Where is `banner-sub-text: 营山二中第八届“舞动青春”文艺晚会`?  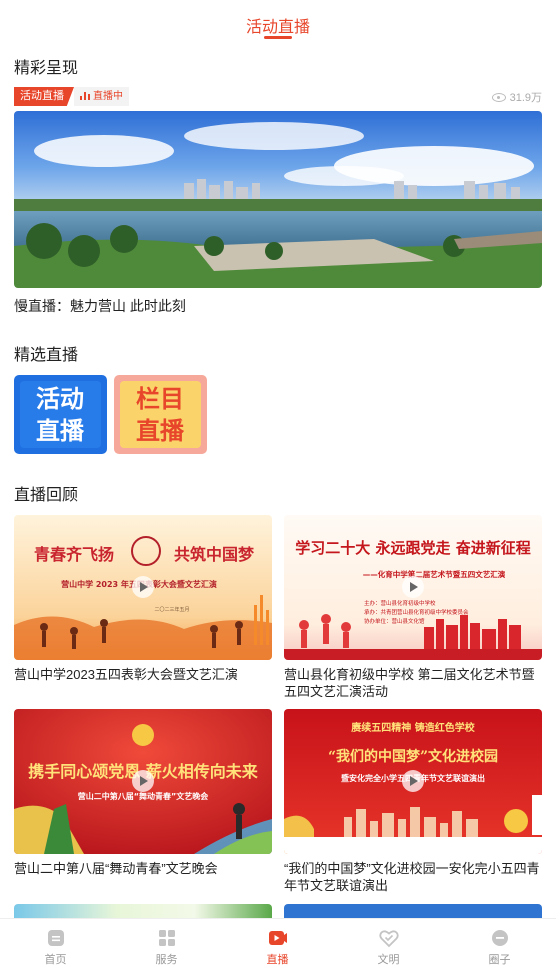
banner-sub-text: 营山二中第八届“舞动青春”文艺晚会 is located at coordinates (143, 796).